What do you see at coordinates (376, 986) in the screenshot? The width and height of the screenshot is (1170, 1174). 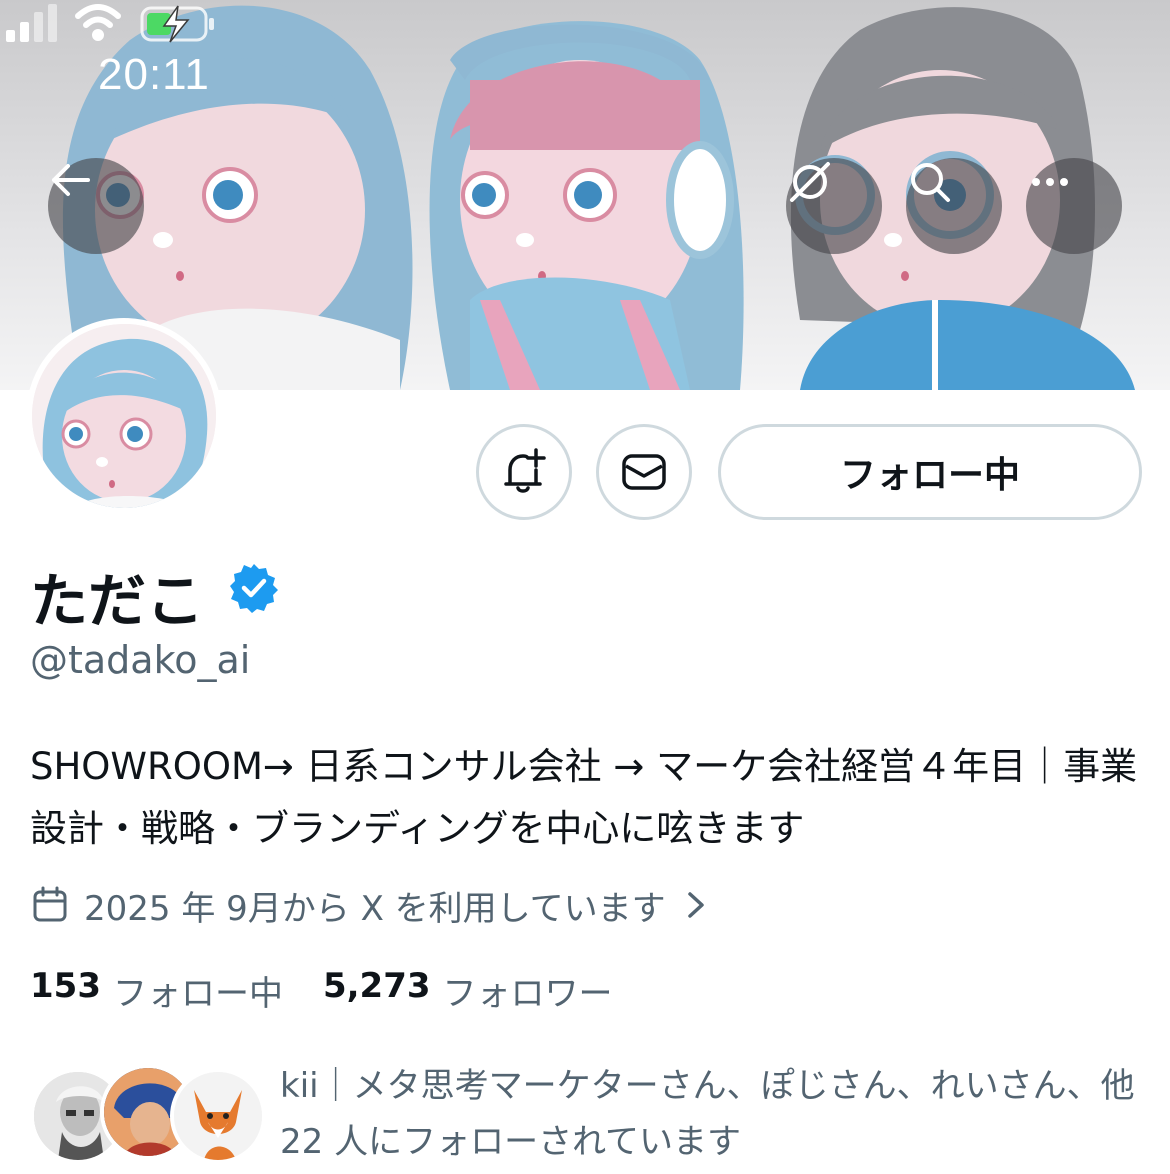 I see `followers-count: 5,273` at bounding box center [376, 986].